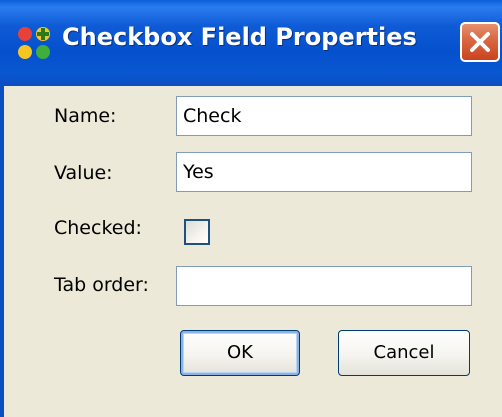 This screenshot has width=502, height=417. Describe the element at coordinates (83, 173) in the screenshot. I see `value-label: Value:` at that location.